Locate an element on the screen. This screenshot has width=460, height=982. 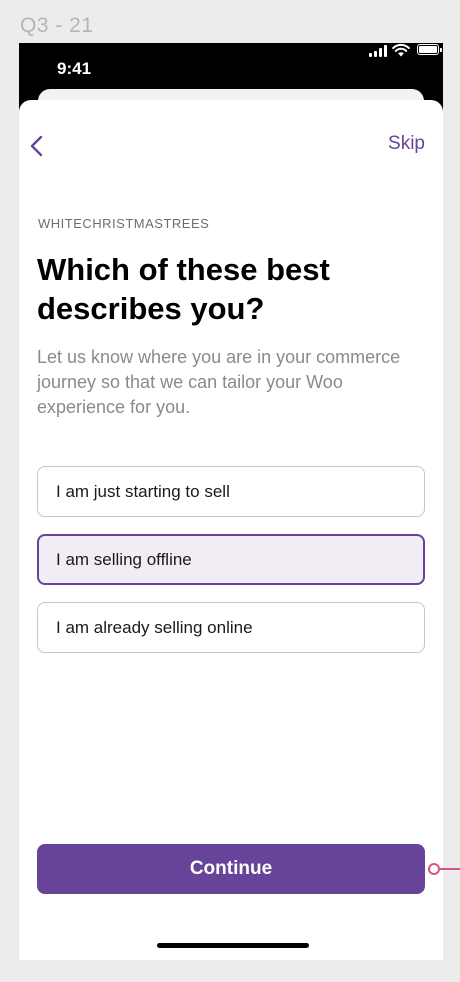
battery-icon is located at coordinates (429, 49).